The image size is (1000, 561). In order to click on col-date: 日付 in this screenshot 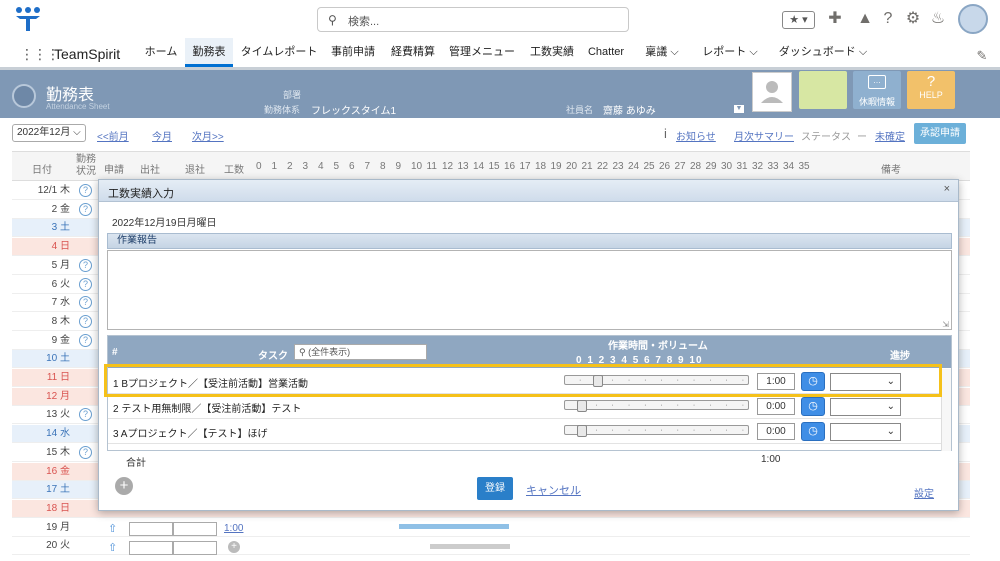, I will do `click(42, 170)`.